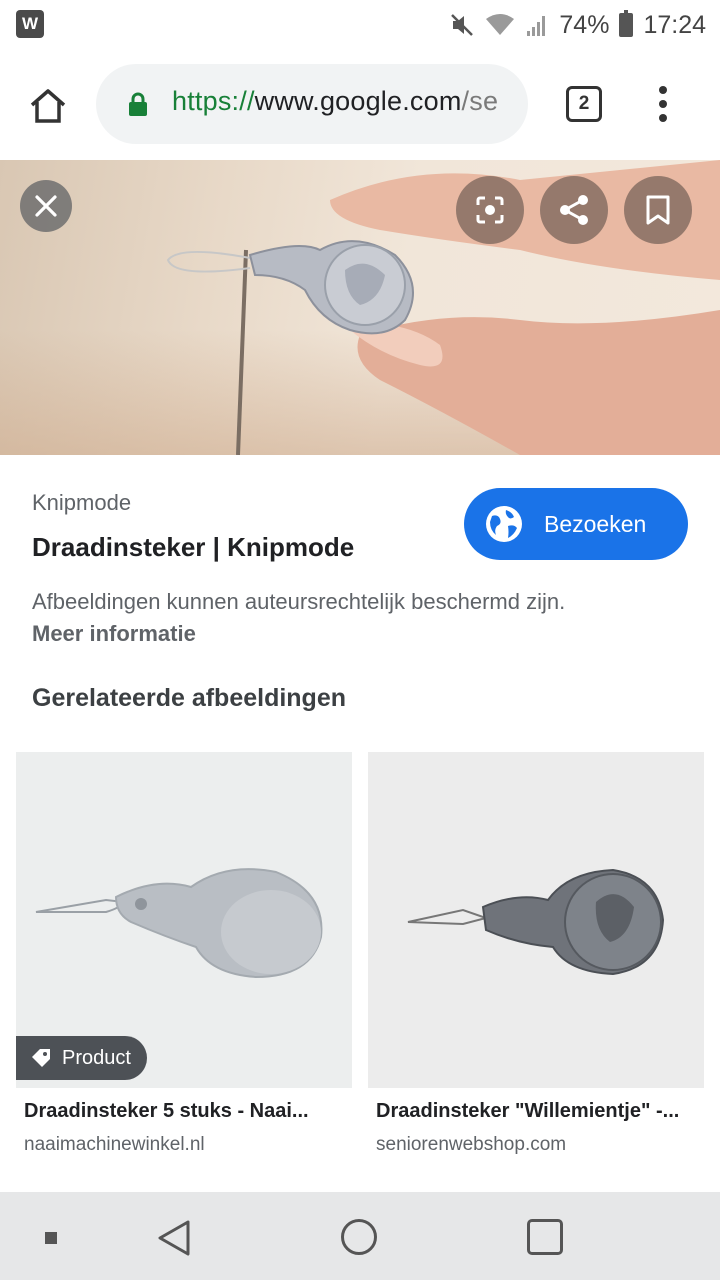 The width and height of the screenshot is (720, 1280). I want to click on visit-button: Bezoeken, so click(576, 524).